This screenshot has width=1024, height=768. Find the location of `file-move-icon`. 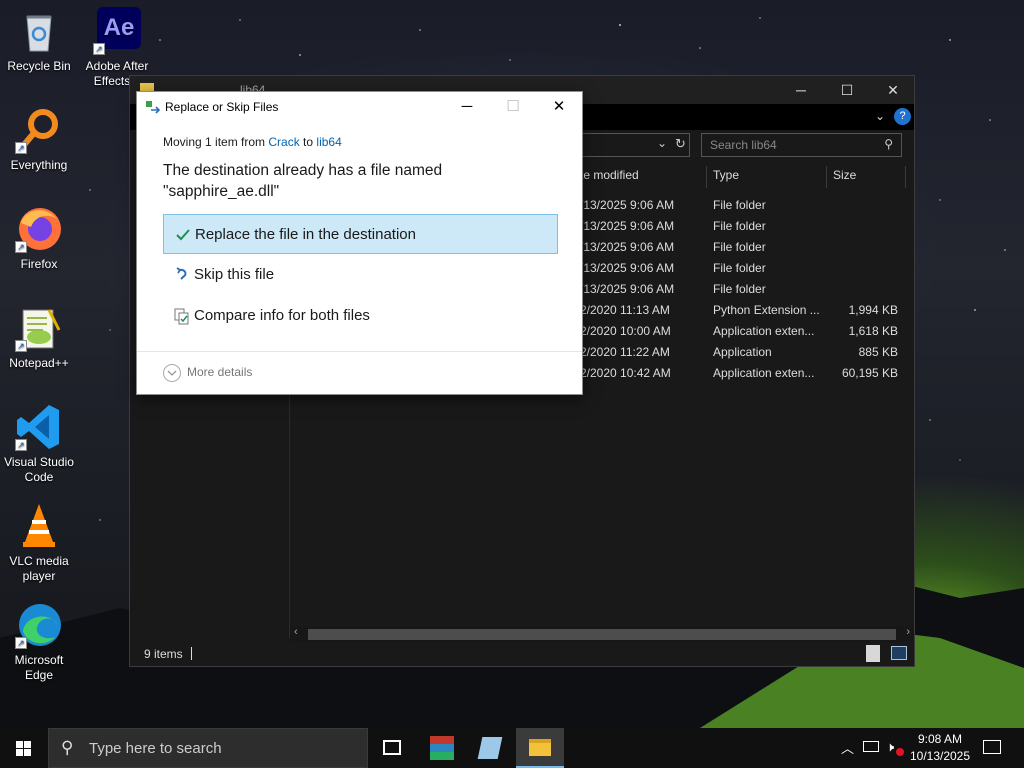

file-move-icon is located at coordinates (153, 107).